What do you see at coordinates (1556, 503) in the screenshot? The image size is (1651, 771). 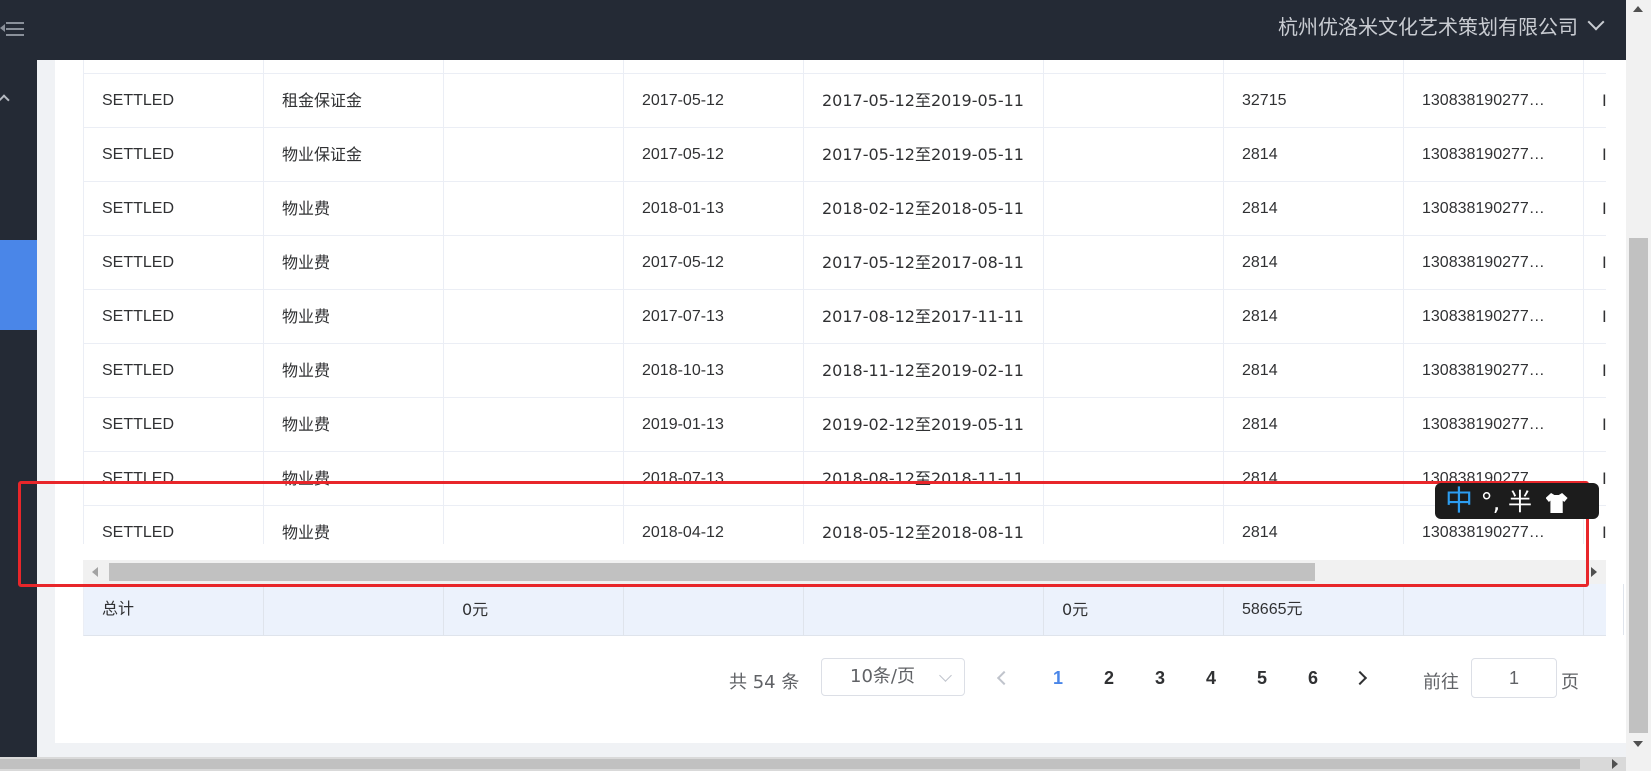 I see `skin-icon` at bounding box center [1556, 503].